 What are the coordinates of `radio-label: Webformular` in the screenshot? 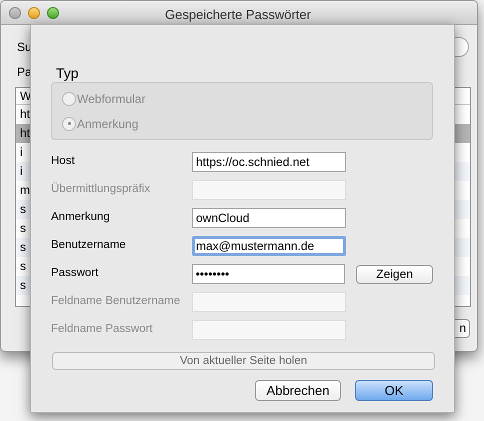 It's located at (111, 99).